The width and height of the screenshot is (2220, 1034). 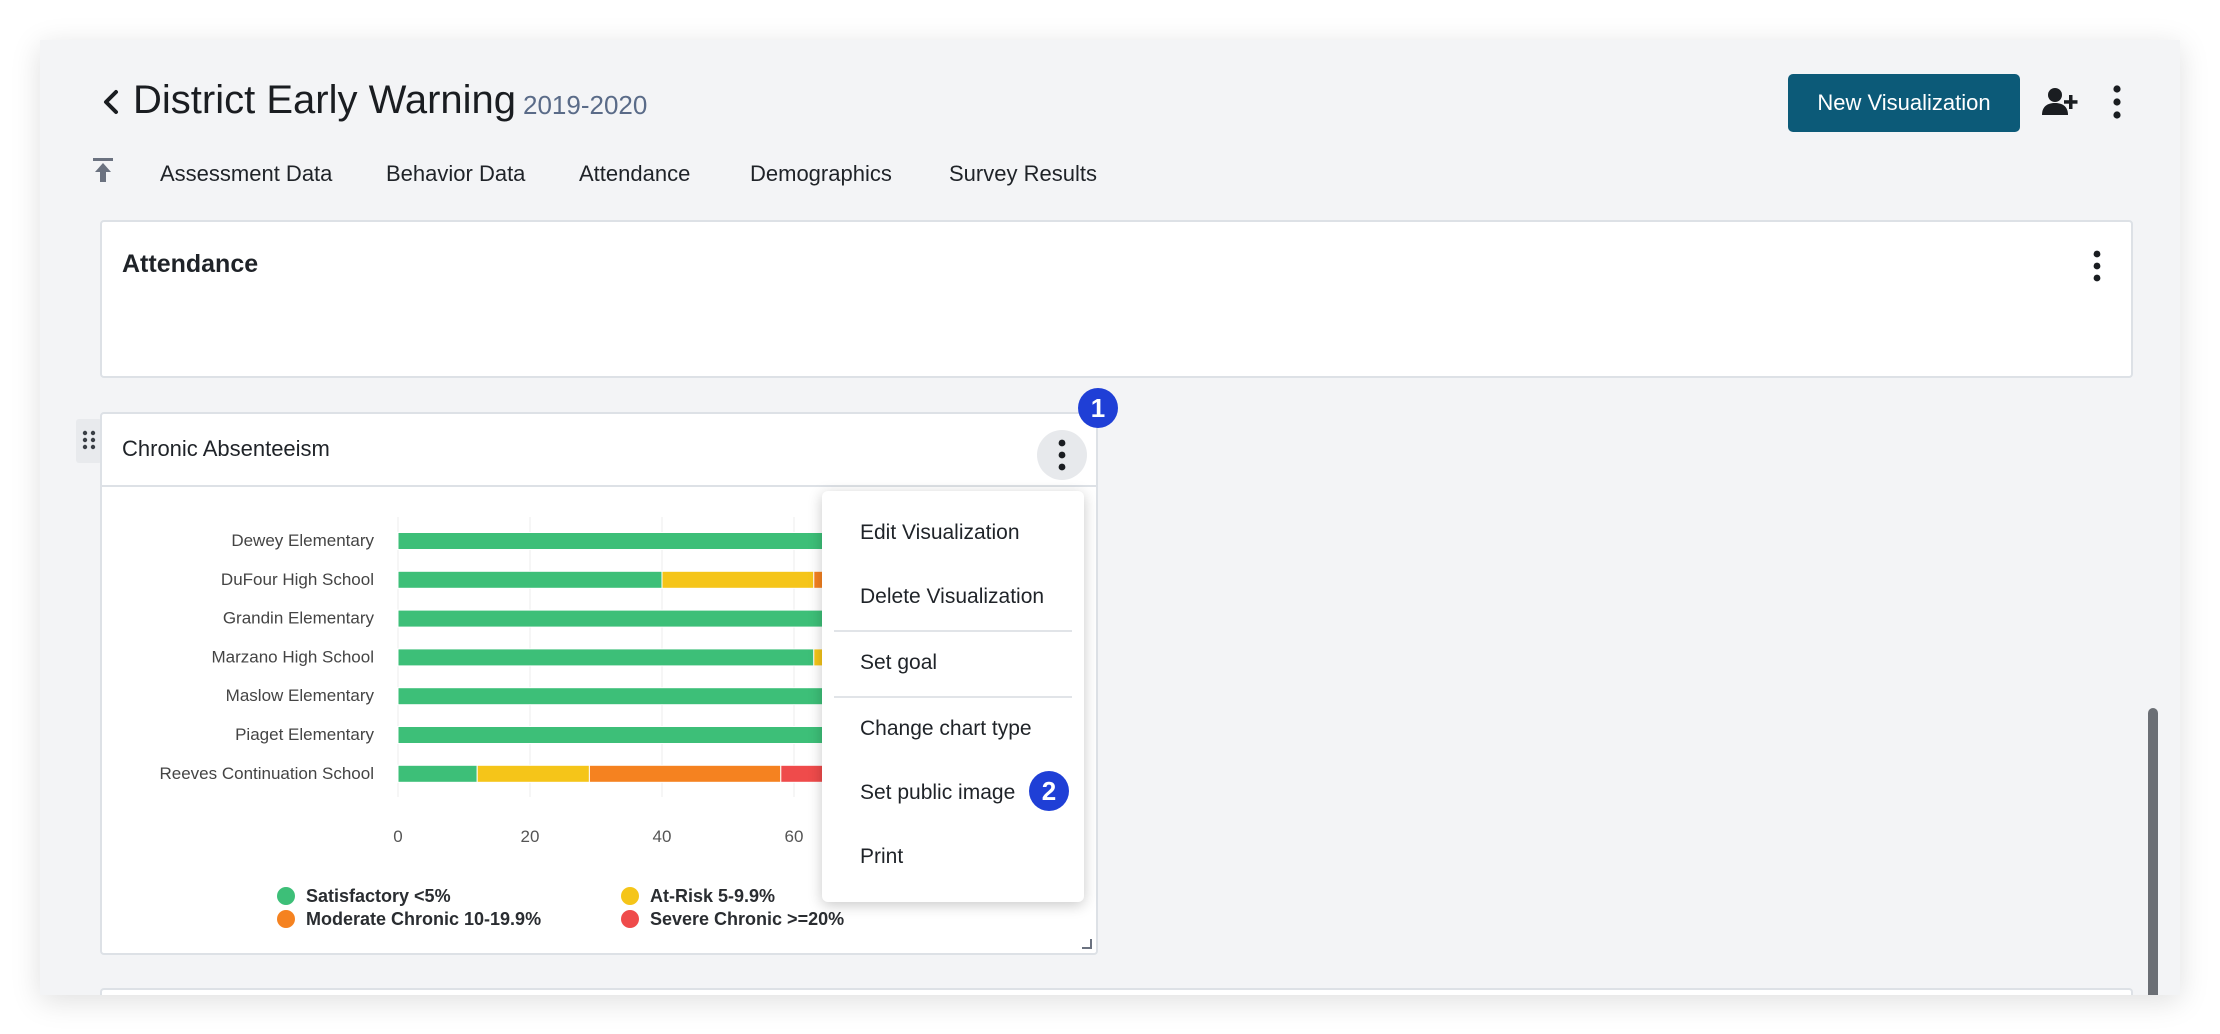 What do you see at coordinates (530, 836) in the screenshot?
I see `x-tick-label: 20` at bounding box center [530, 836].